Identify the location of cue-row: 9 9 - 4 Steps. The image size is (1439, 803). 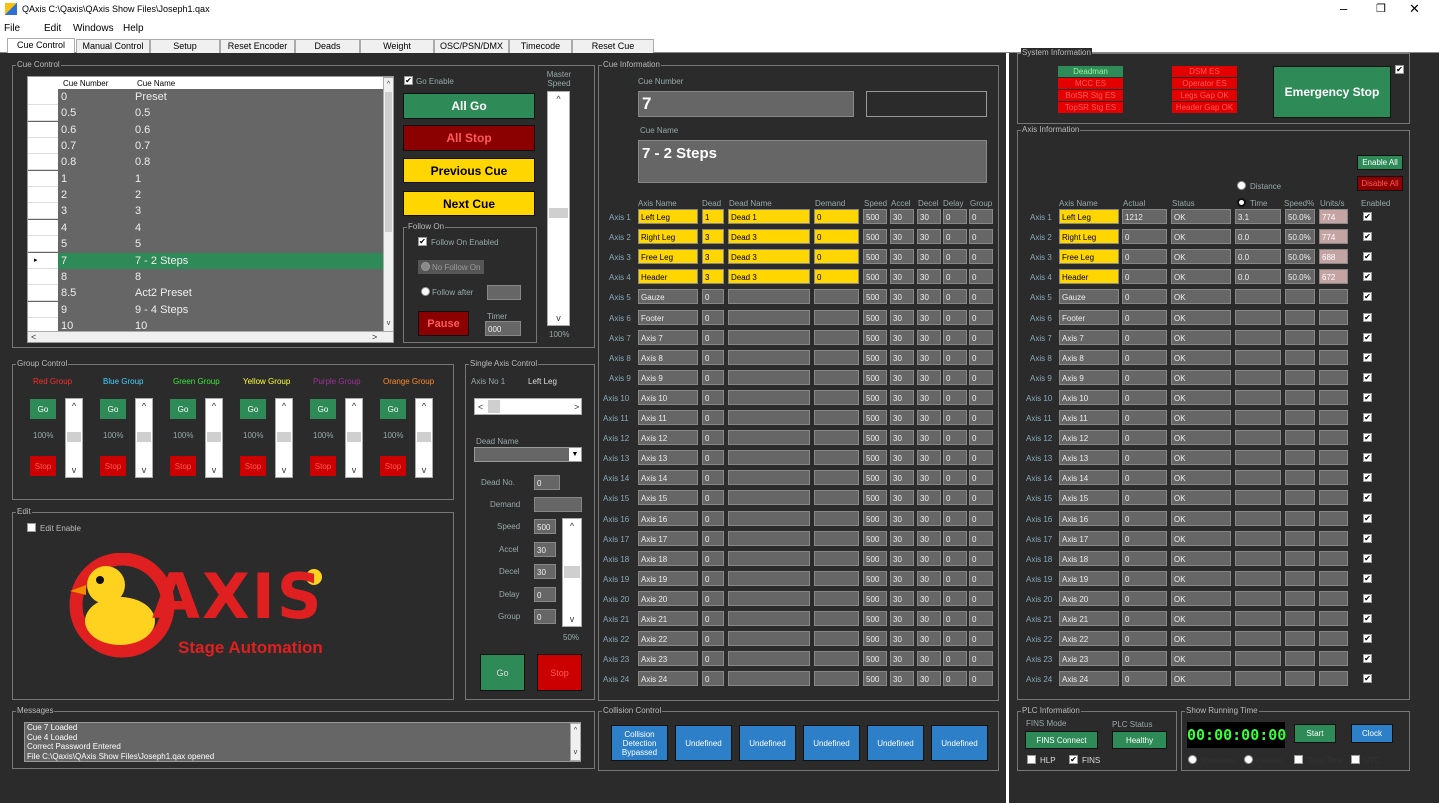
(205, 309).